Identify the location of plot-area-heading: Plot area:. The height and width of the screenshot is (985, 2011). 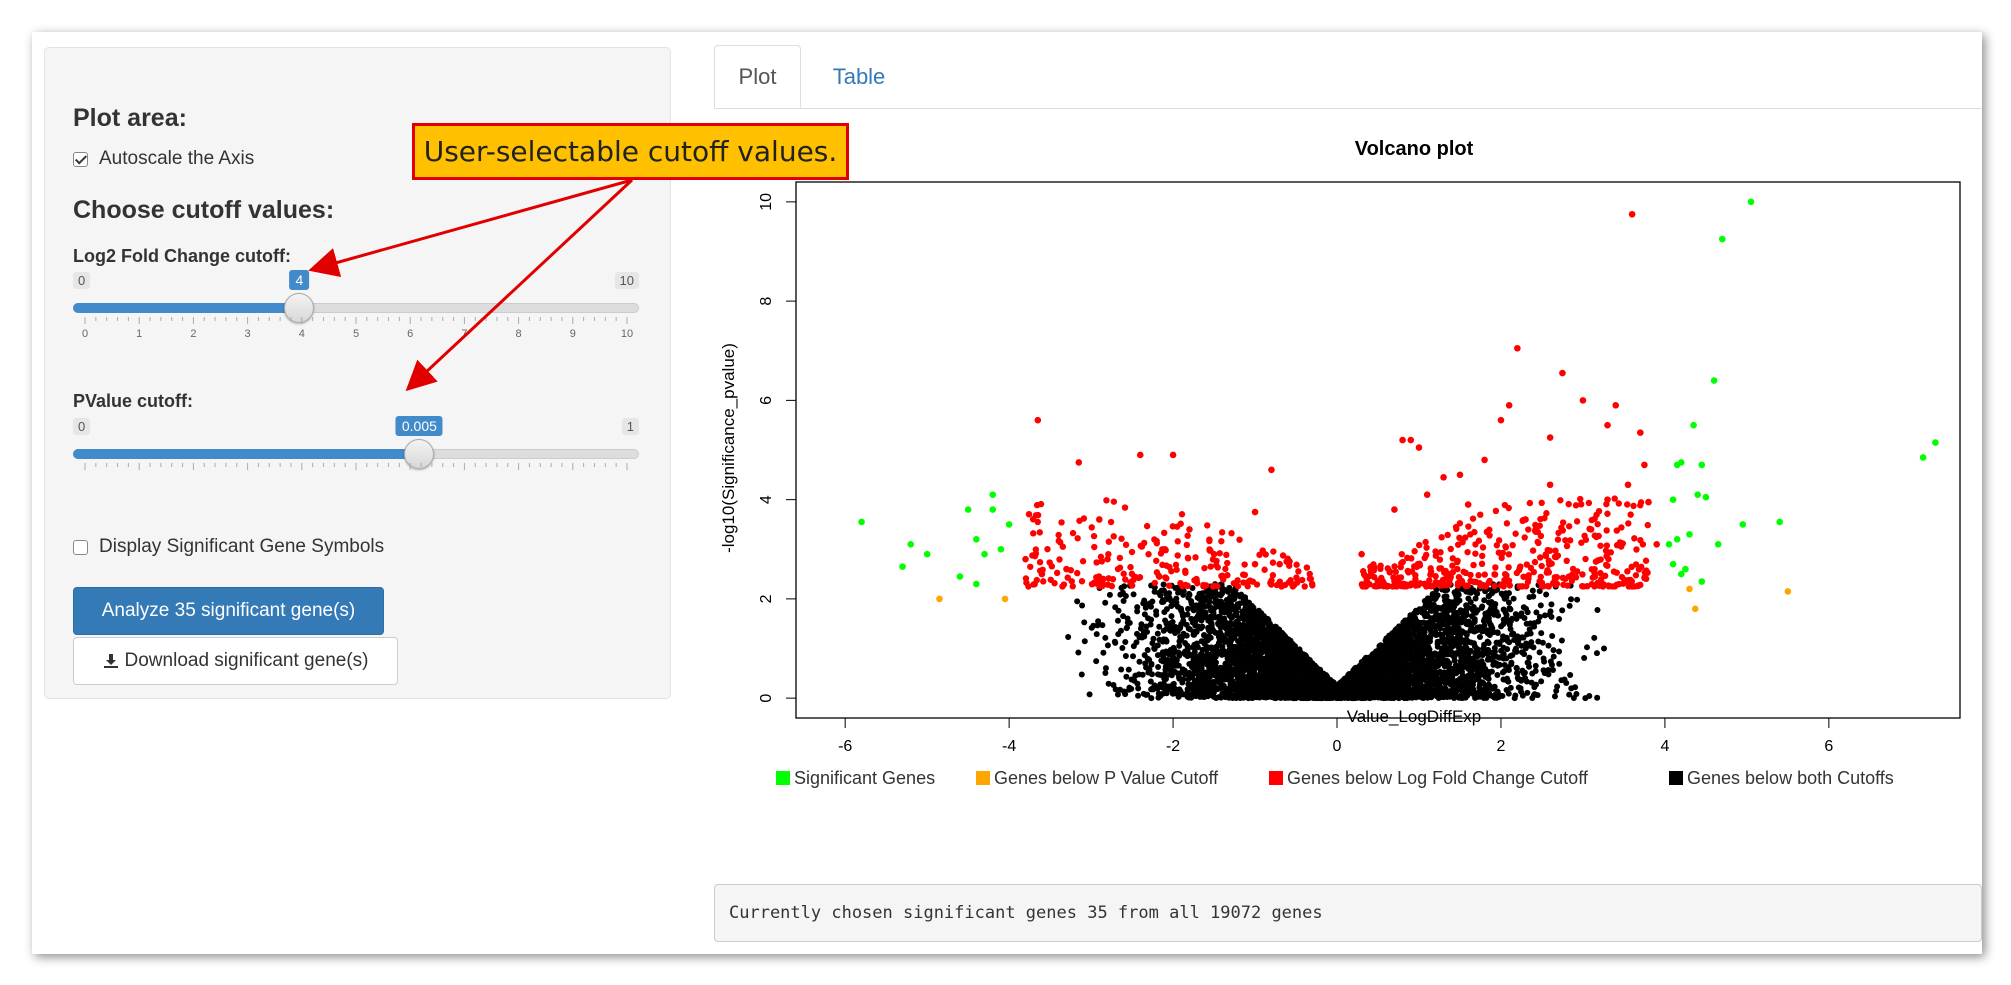
(130, 118).